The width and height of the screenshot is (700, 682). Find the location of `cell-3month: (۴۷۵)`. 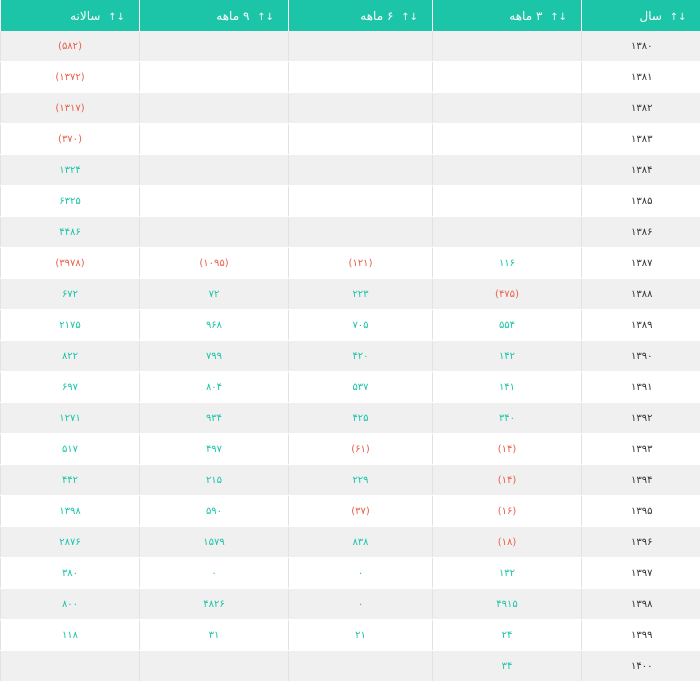

cell-3month: (۴۷۵) is located at coordinates (507, 294).